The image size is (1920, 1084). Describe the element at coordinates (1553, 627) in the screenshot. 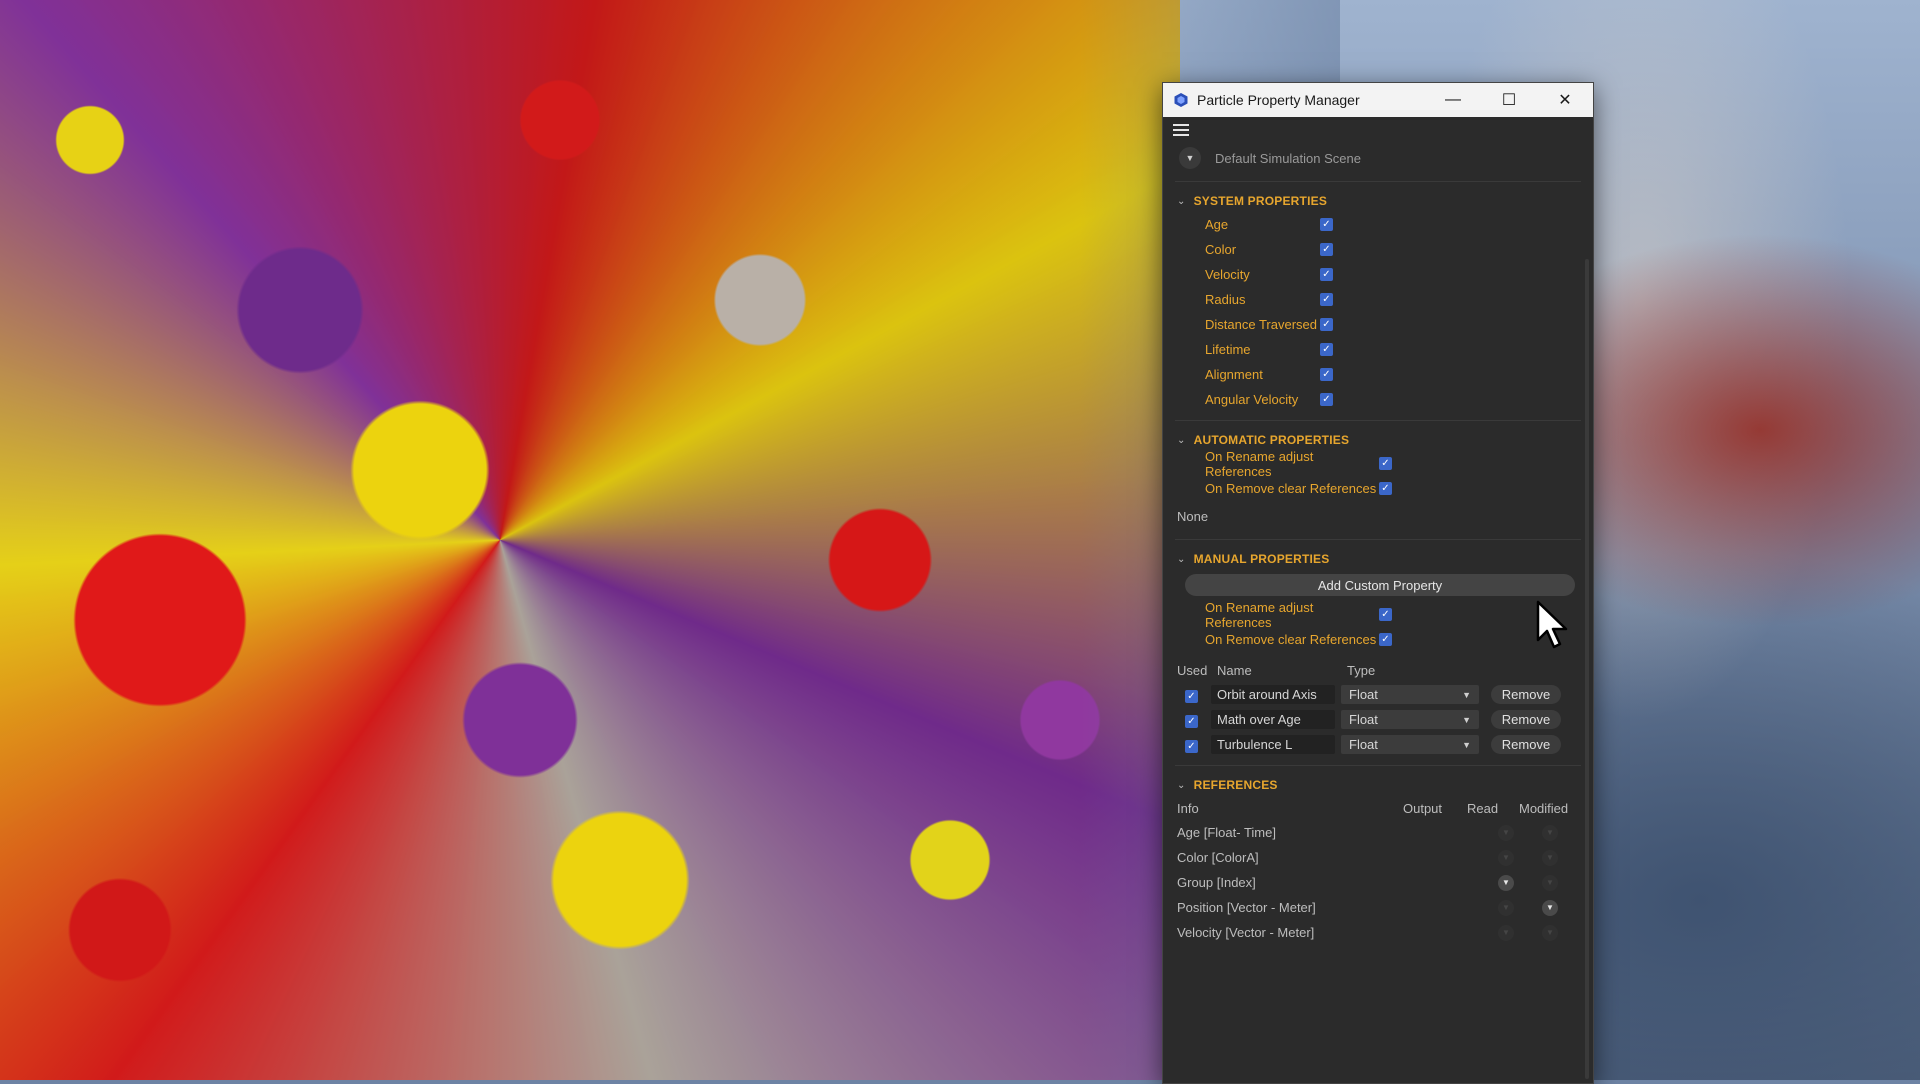

I see `mouse-pointer-icon` at that location.